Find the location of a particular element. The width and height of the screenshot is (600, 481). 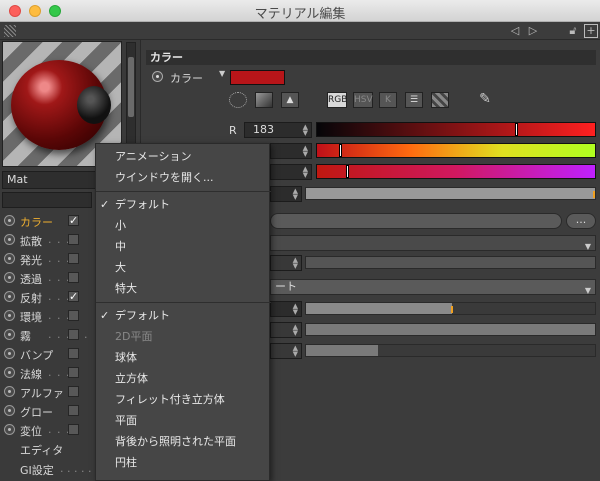

menu-item: 小 is located at coordinates (183, 225).